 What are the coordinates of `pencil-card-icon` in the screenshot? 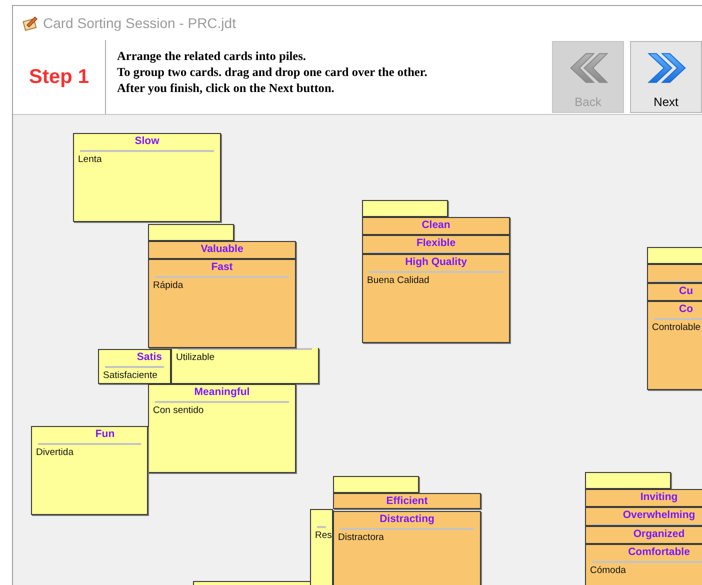 It's located at (30, 23).